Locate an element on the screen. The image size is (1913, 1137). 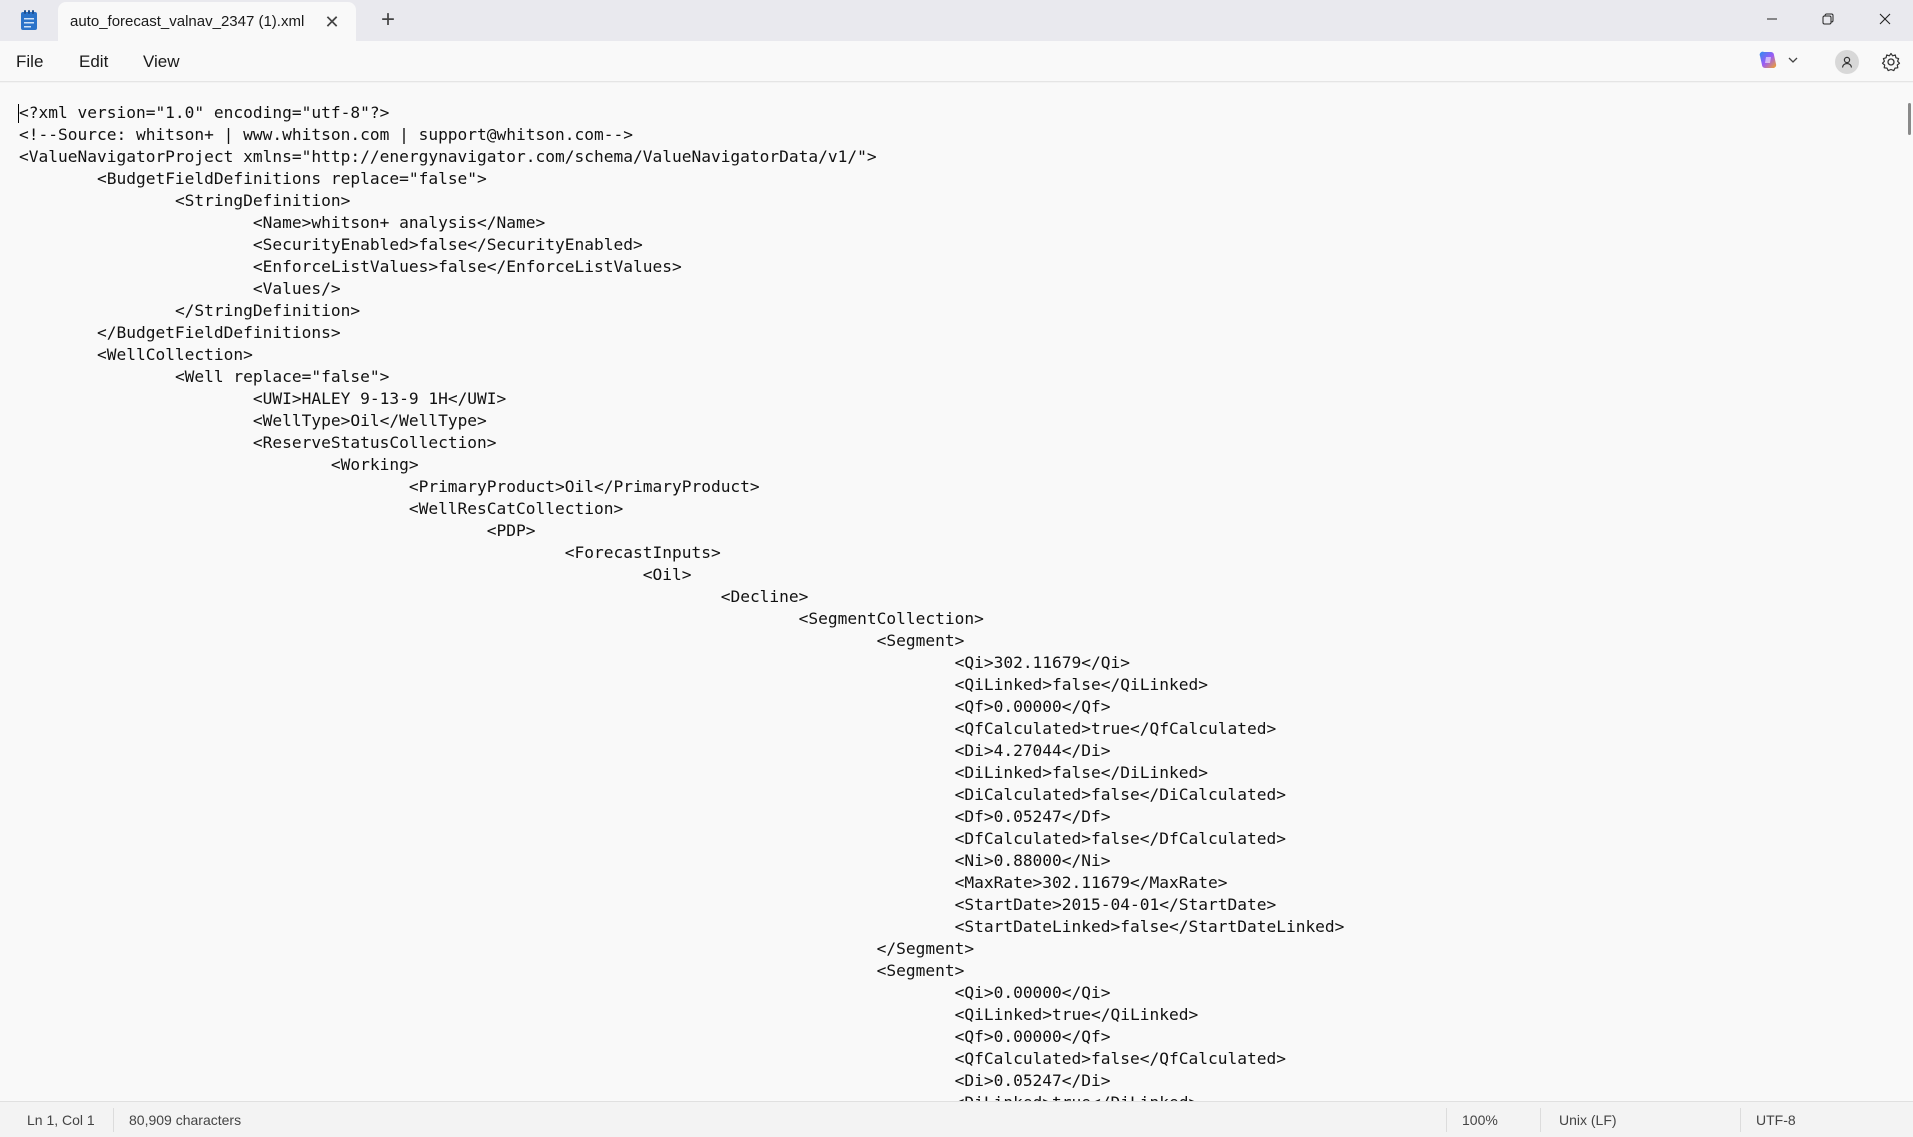
text-cursor is located at coordinates (18, 113).